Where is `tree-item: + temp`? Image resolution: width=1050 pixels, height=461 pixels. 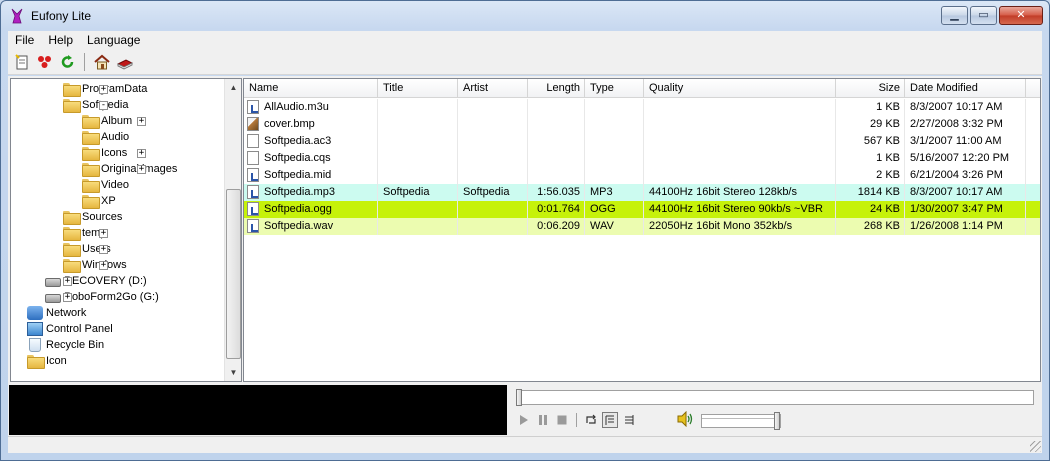
tree-item: + temp is located at coordinates (85, 233).